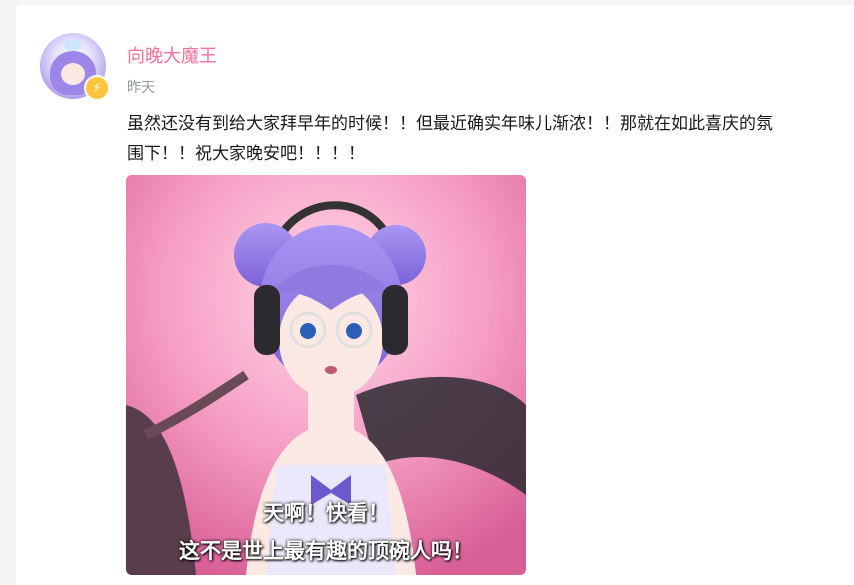 The width and height of the screenshot is (854, 585). I want to click on author-name: 向晚大魔王, so click(172, 55).